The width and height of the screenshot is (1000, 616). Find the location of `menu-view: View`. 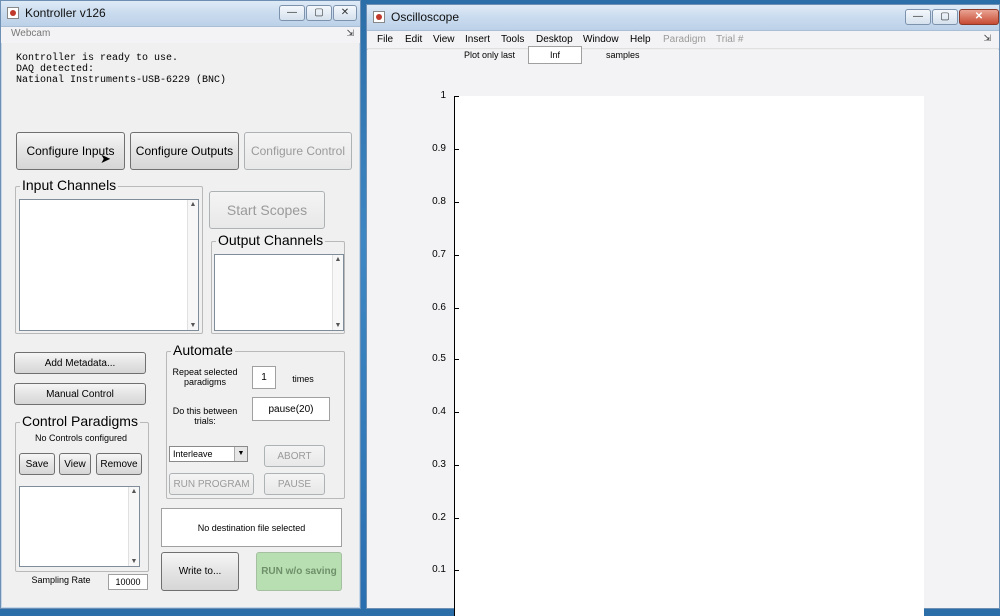

menu-view: View is located at coordinates (444, 39).